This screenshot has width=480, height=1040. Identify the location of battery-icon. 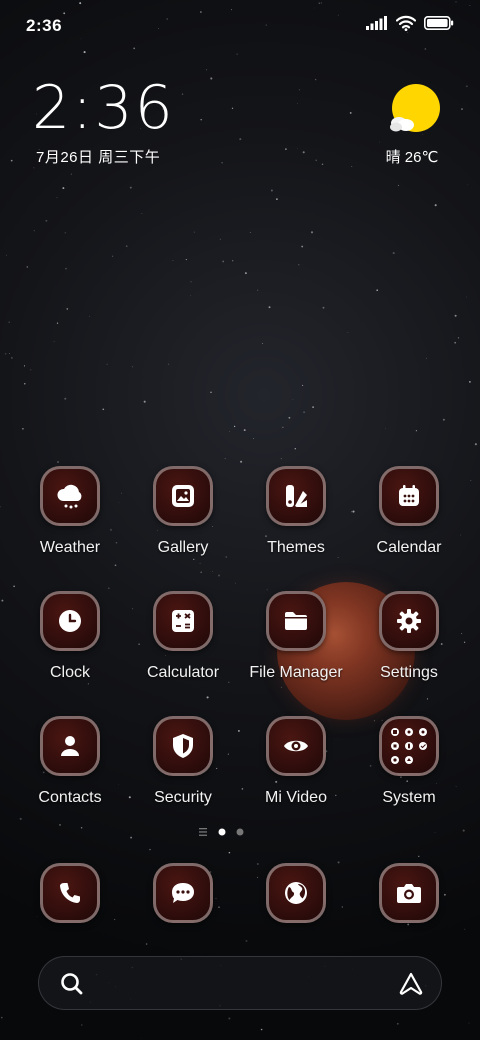
(439, 23).